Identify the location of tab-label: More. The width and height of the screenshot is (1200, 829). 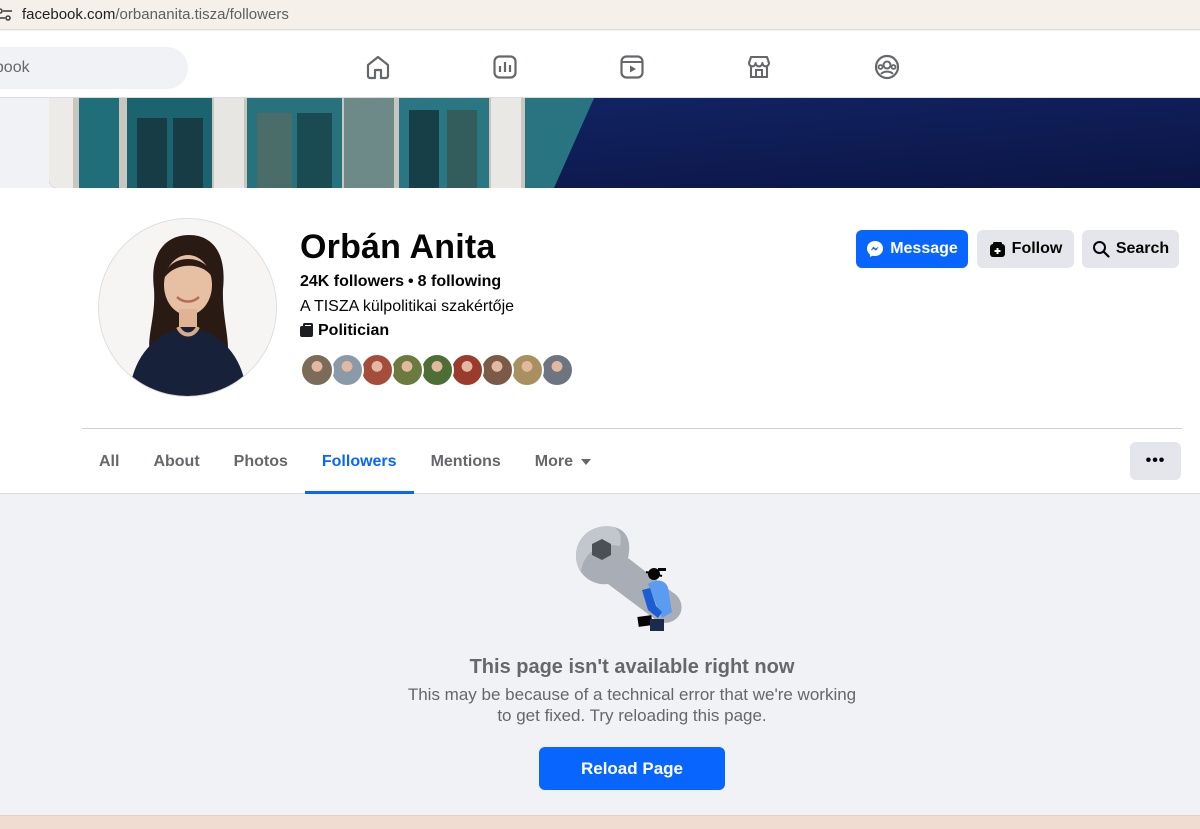
(554, 461).